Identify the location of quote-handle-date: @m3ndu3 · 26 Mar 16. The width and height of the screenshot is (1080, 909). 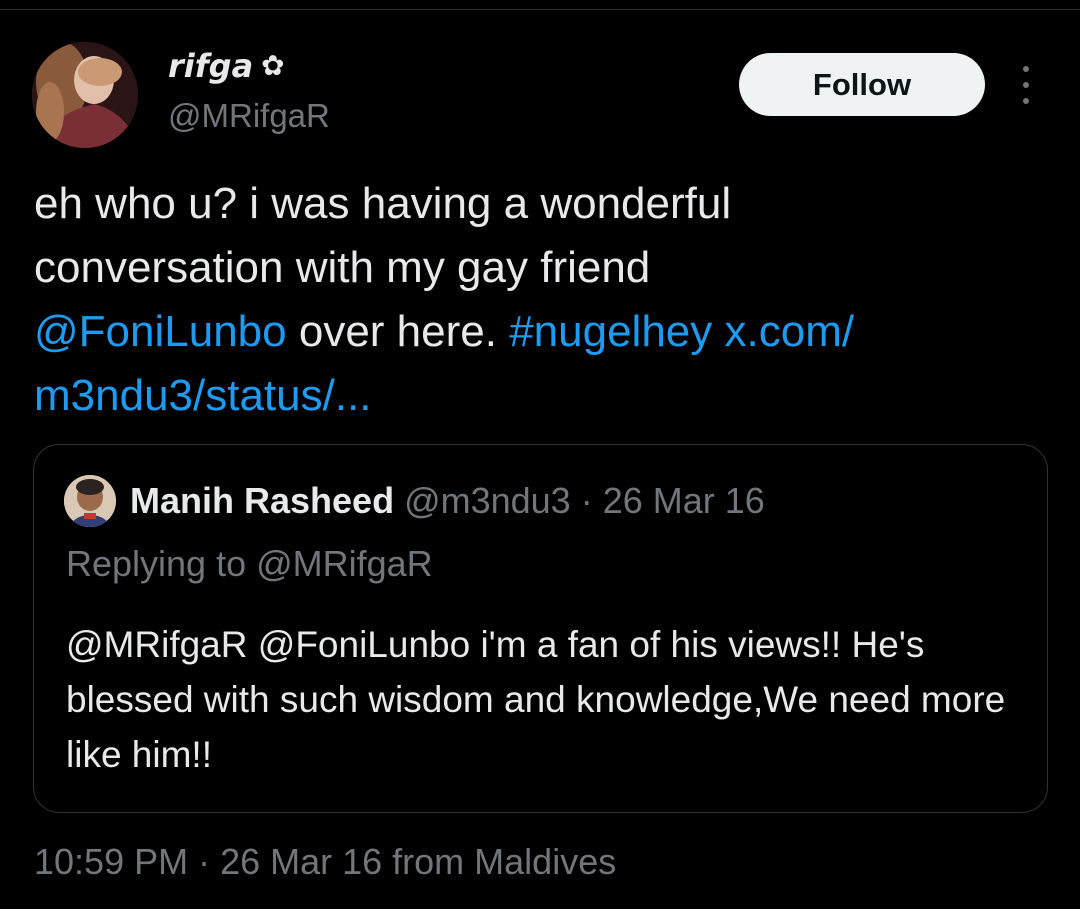
(579, 500).